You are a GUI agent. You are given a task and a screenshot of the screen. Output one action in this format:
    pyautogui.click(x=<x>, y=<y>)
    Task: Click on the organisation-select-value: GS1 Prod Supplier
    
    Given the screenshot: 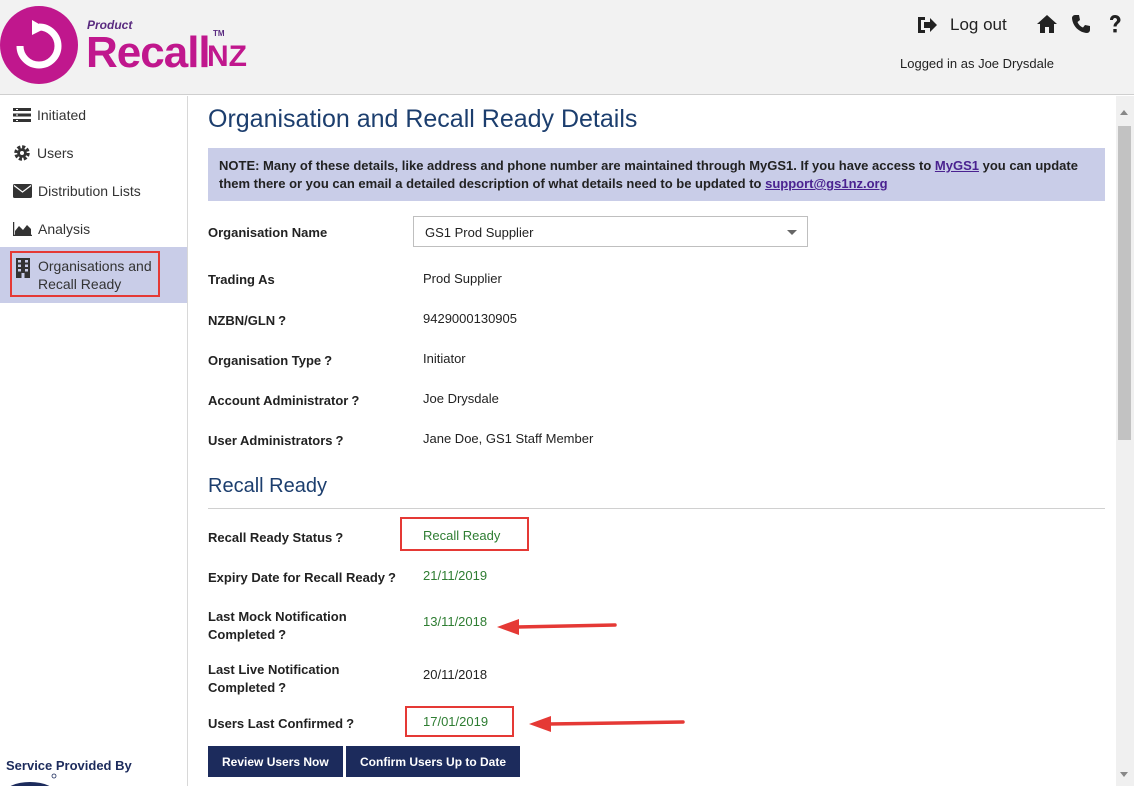 What is the action you would take?
    pyautogui.click(x=479, y=232)
    